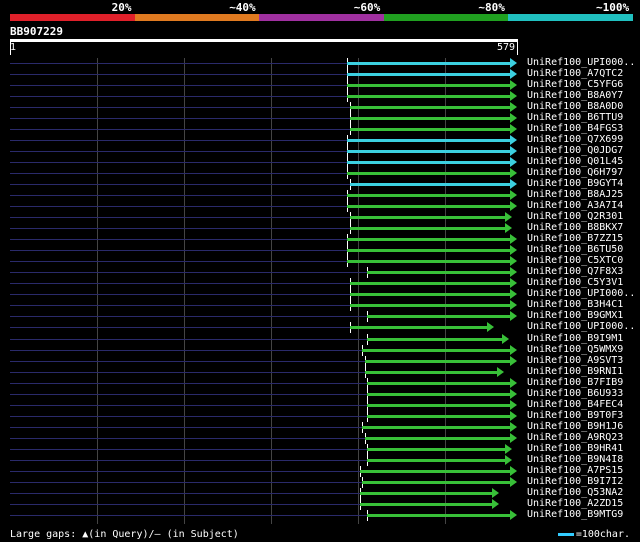 Image resolution: width=640 pixels, height=542 pixels. What do you see at coordinates (583, 304) in the screenshot?
I see `hit-name-link: UniRef100_B3H4C1` at bounding box center [583, 304].